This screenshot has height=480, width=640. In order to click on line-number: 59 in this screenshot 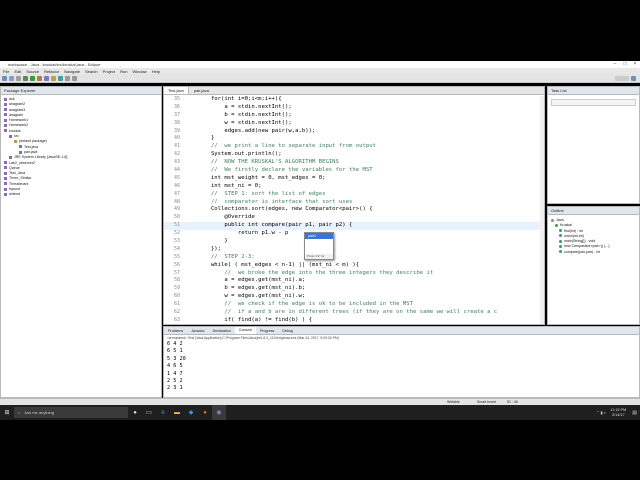, I will do `click(176, 288)`.